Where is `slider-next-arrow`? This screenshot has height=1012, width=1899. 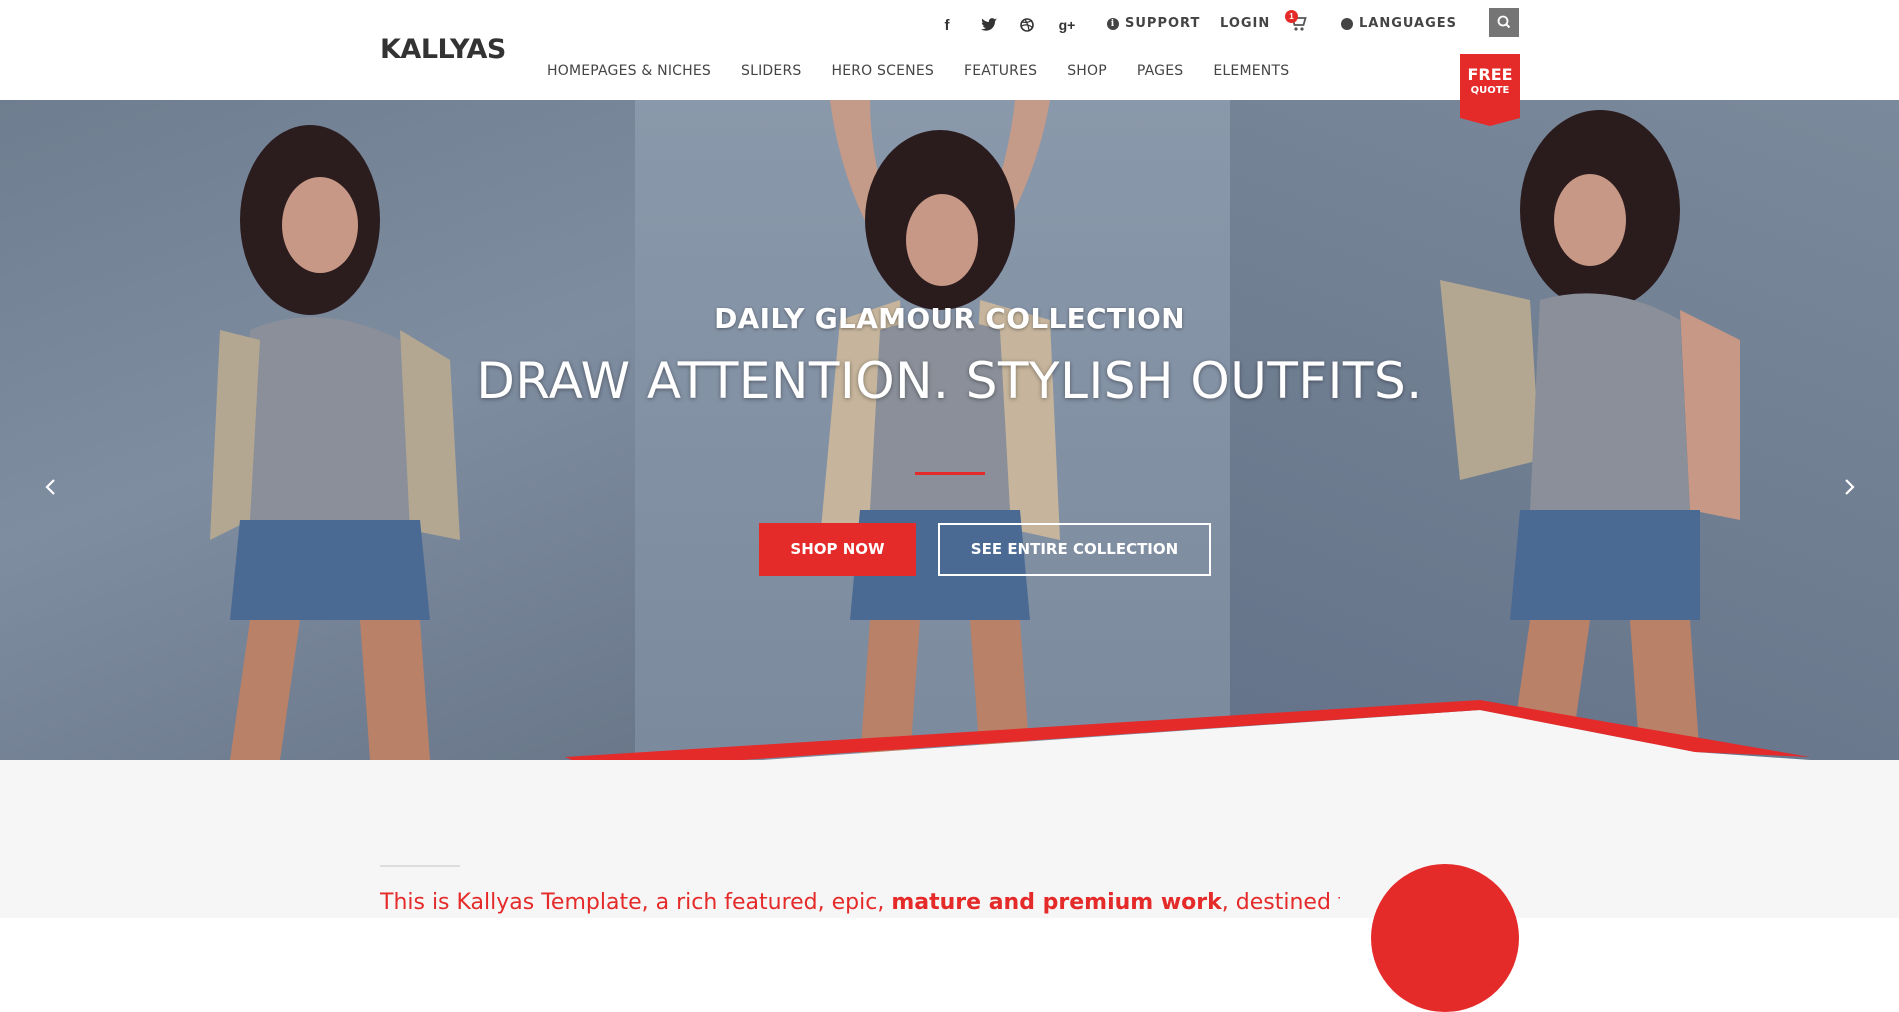 slider-next-arrow is located at coordinates (1849, 487).